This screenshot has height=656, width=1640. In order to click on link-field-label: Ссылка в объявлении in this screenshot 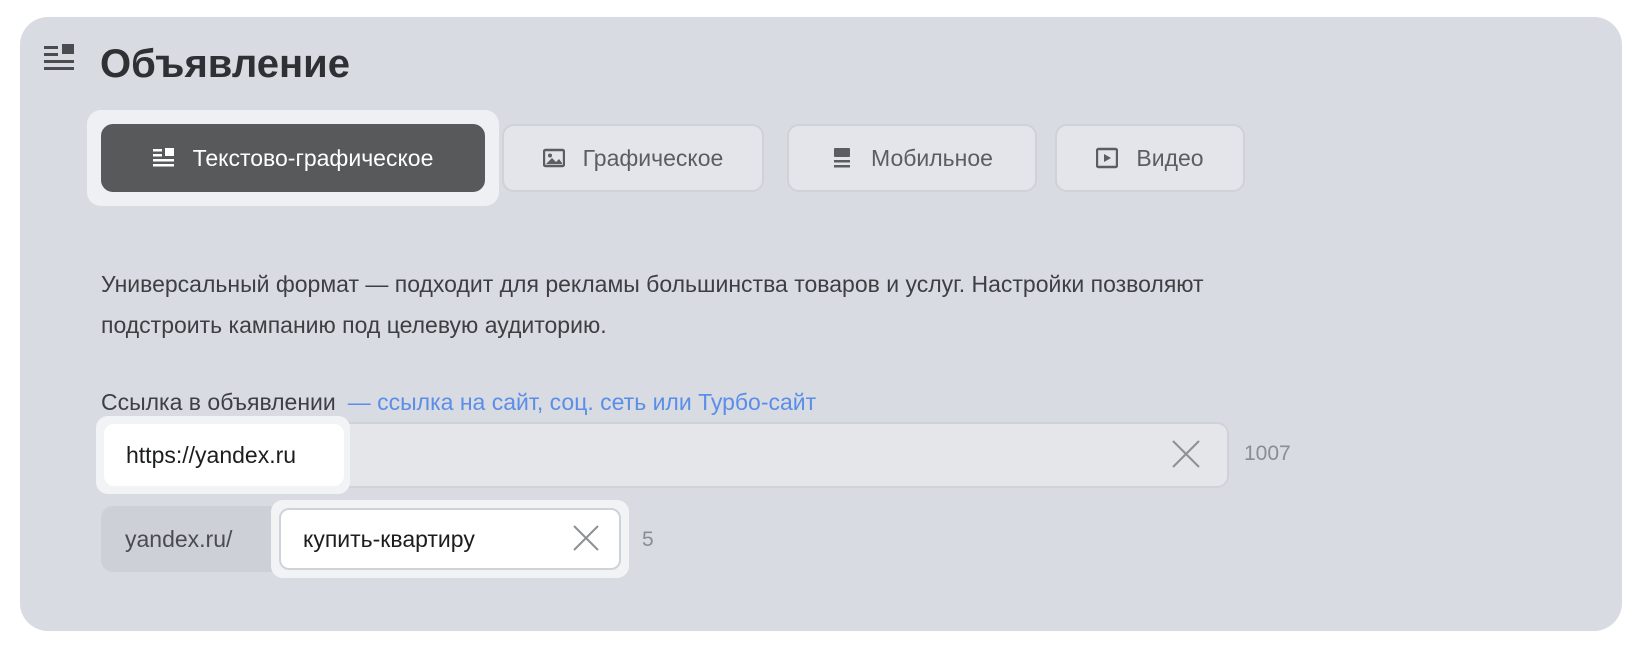, I will do `click(218, 402)`.